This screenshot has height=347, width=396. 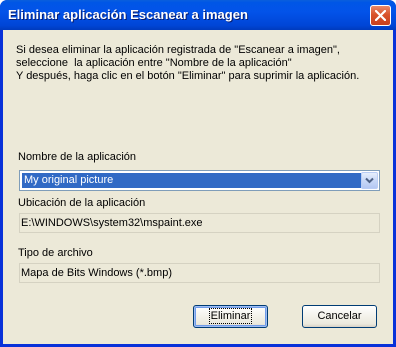 What do you see at coordinates (82, 203) in the screenshot?
I see `app-location-label: Ubicación de la aplicación` at bounding box center [82, 203].